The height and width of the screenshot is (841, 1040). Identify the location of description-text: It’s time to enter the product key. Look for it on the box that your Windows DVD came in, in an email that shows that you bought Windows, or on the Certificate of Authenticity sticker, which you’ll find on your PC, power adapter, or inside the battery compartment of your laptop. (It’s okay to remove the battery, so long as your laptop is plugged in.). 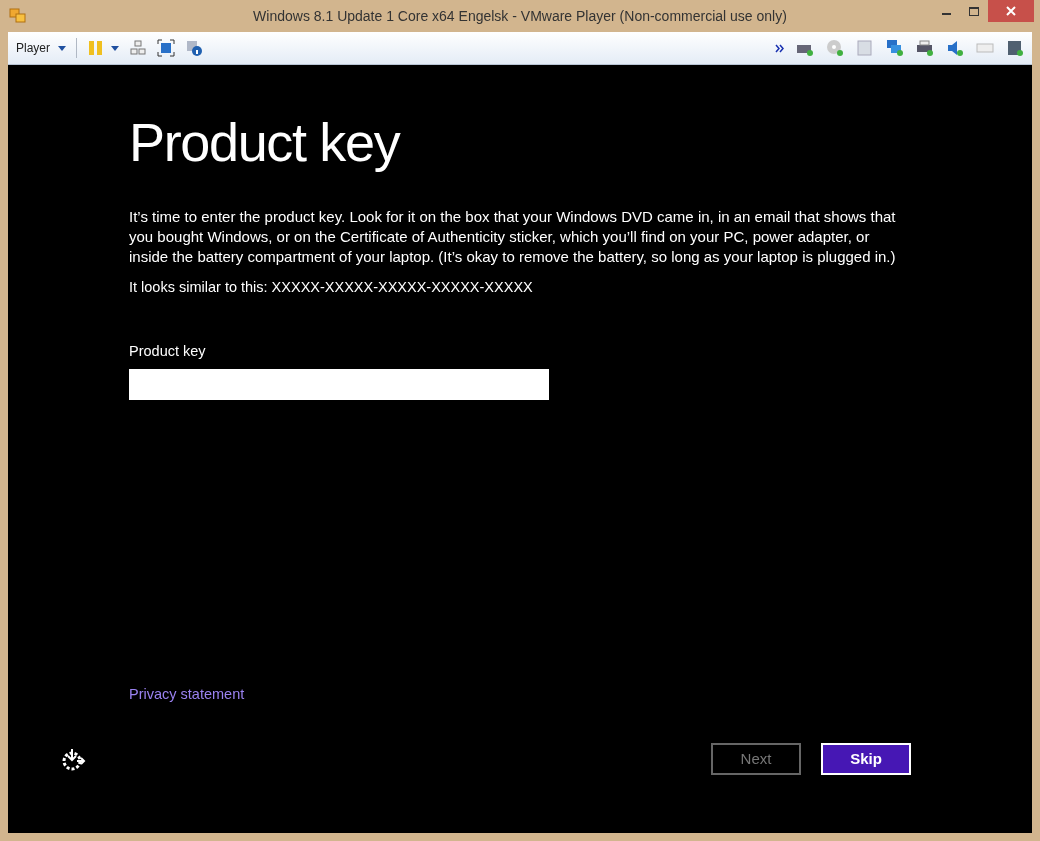
(513, 237).